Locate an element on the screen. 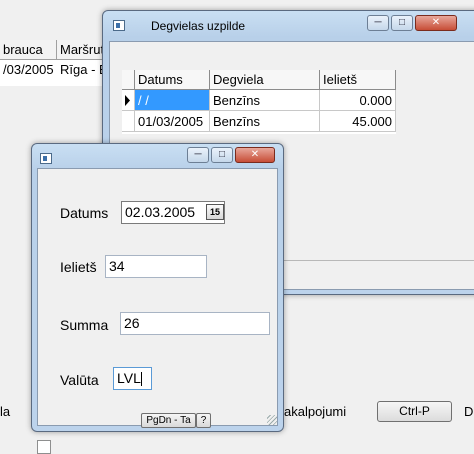 The image size is (474, 454). ielietis-label: Ielietš is located at coordinates (78, 267).